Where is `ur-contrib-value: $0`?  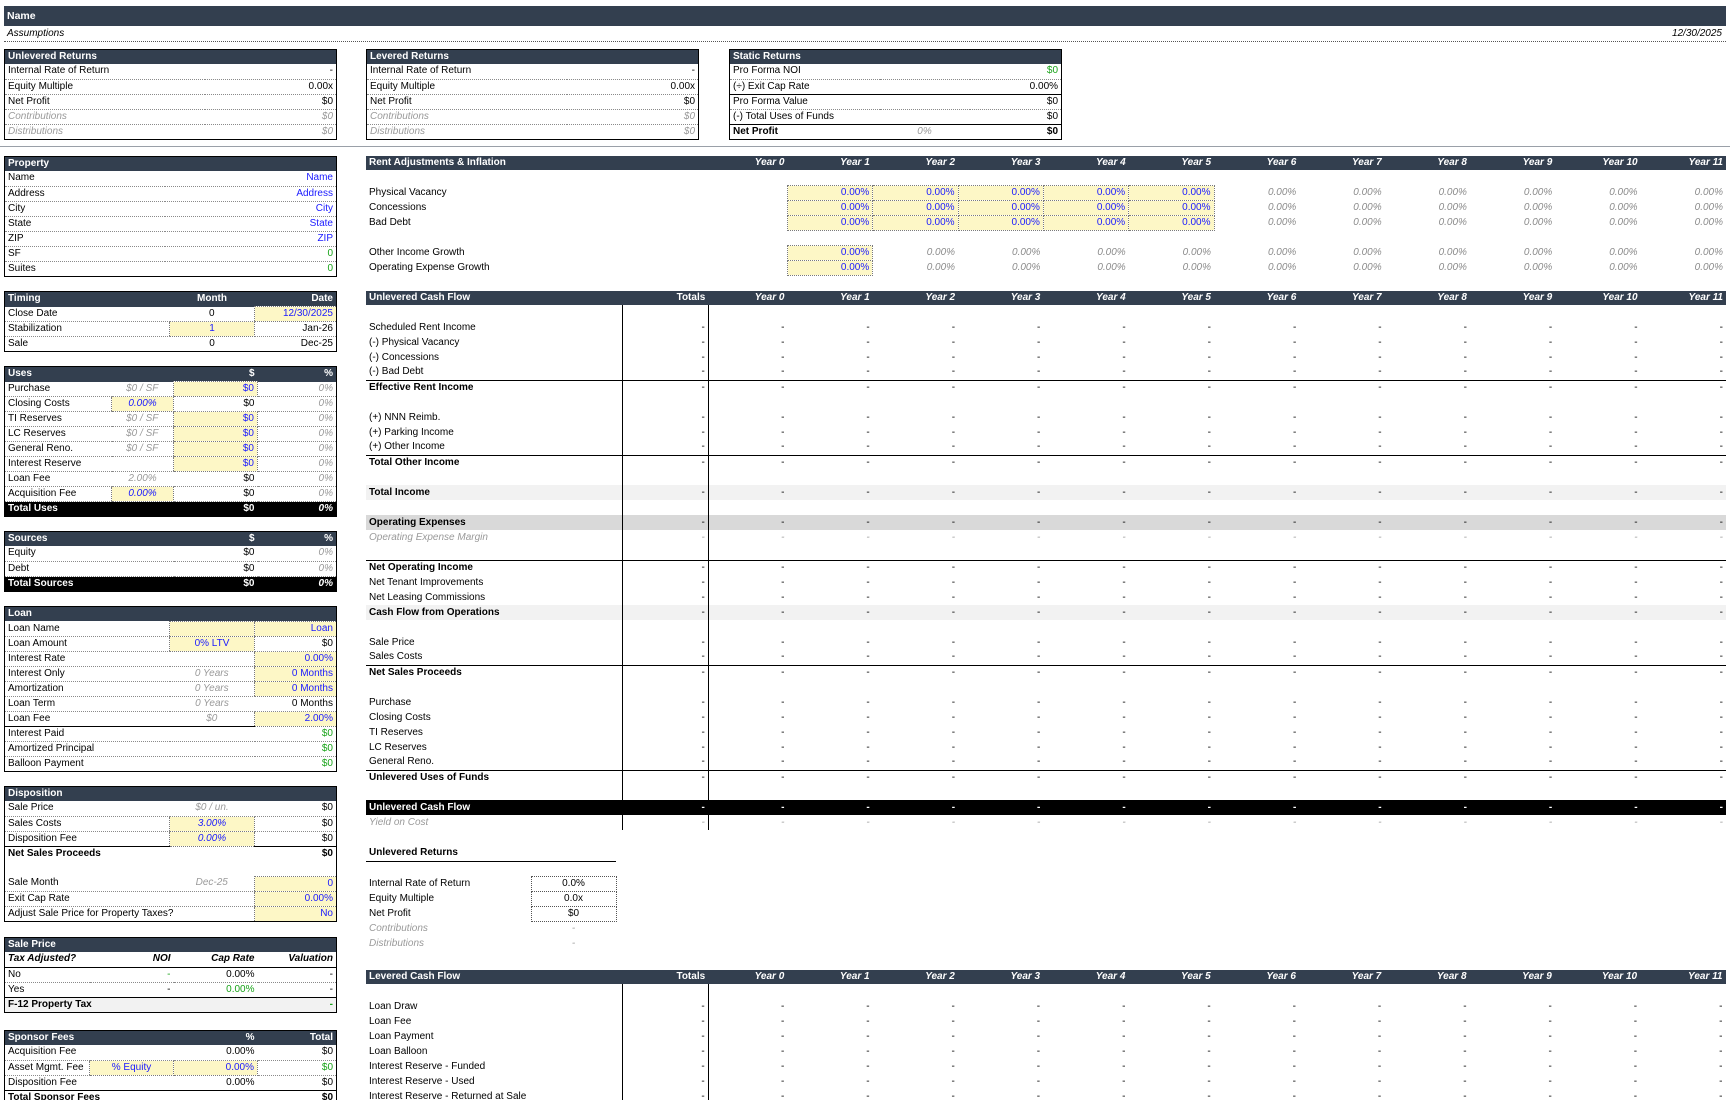 ur-contrib-value: $0 is located at coordinates (270, 117).